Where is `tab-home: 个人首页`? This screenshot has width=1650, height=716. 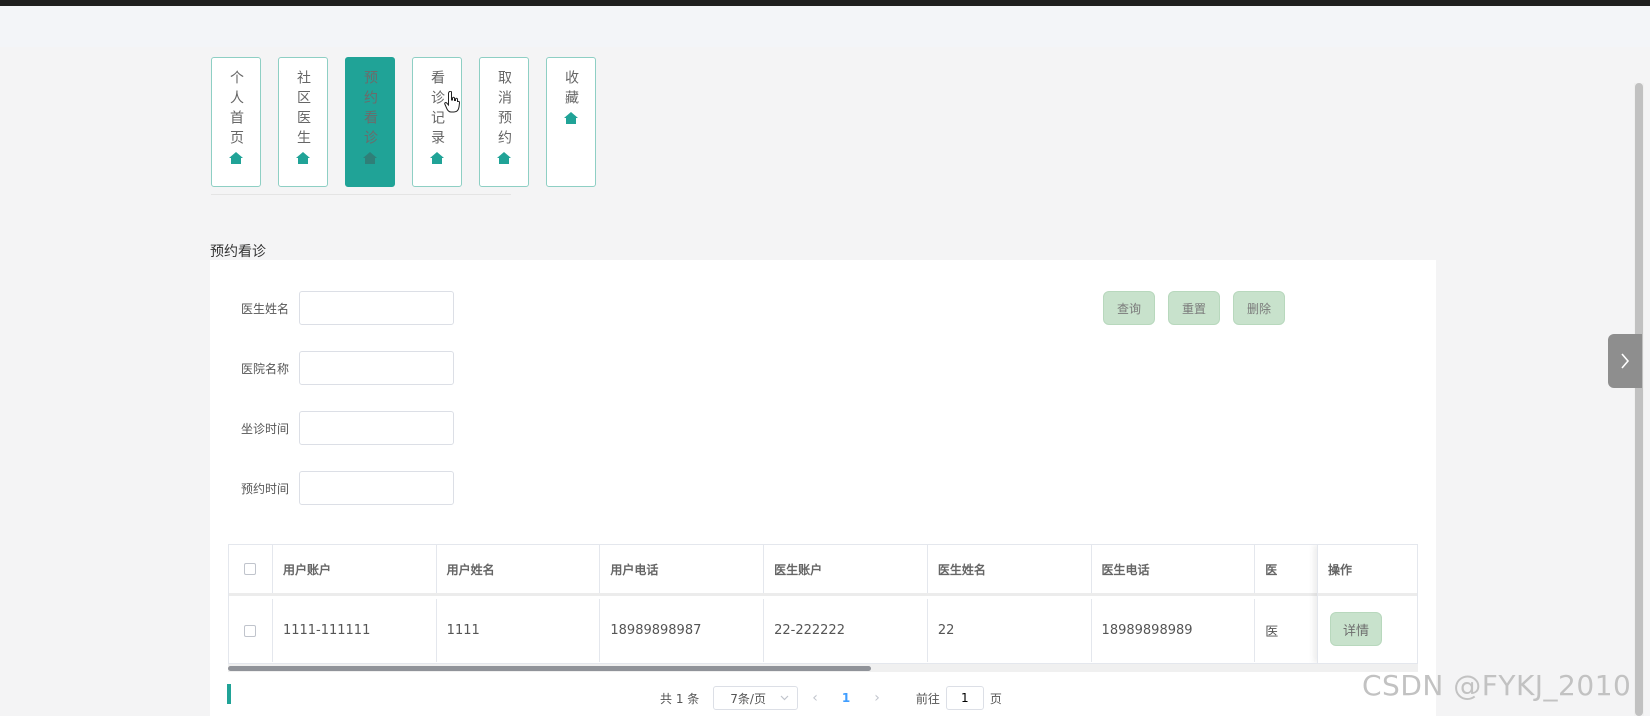
tab-home: 个人首页 is located at coordinates (236, 122).